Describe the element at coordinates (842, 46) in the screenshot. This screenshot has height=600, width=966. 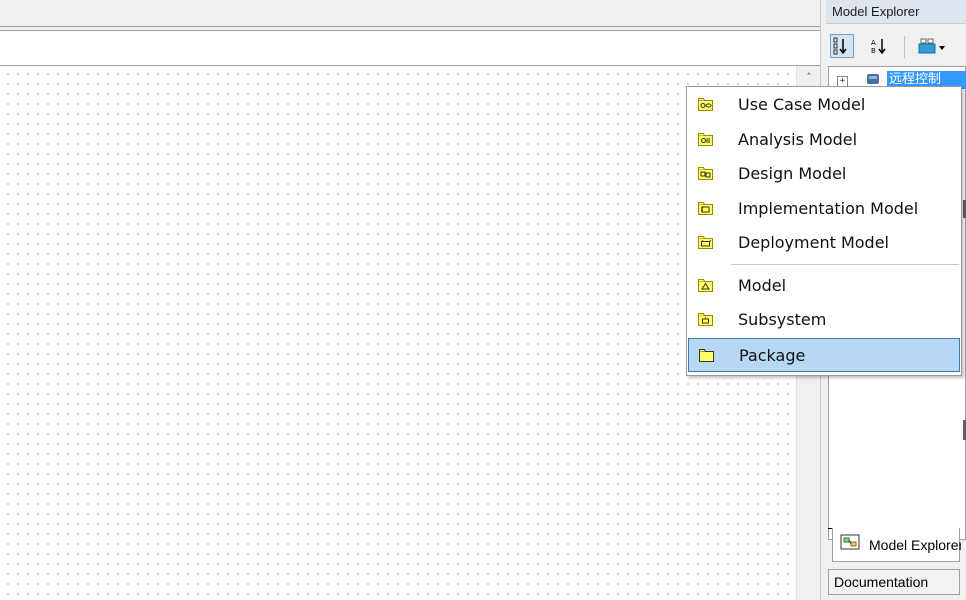
I see `sort-by-kind-icon` at that location.